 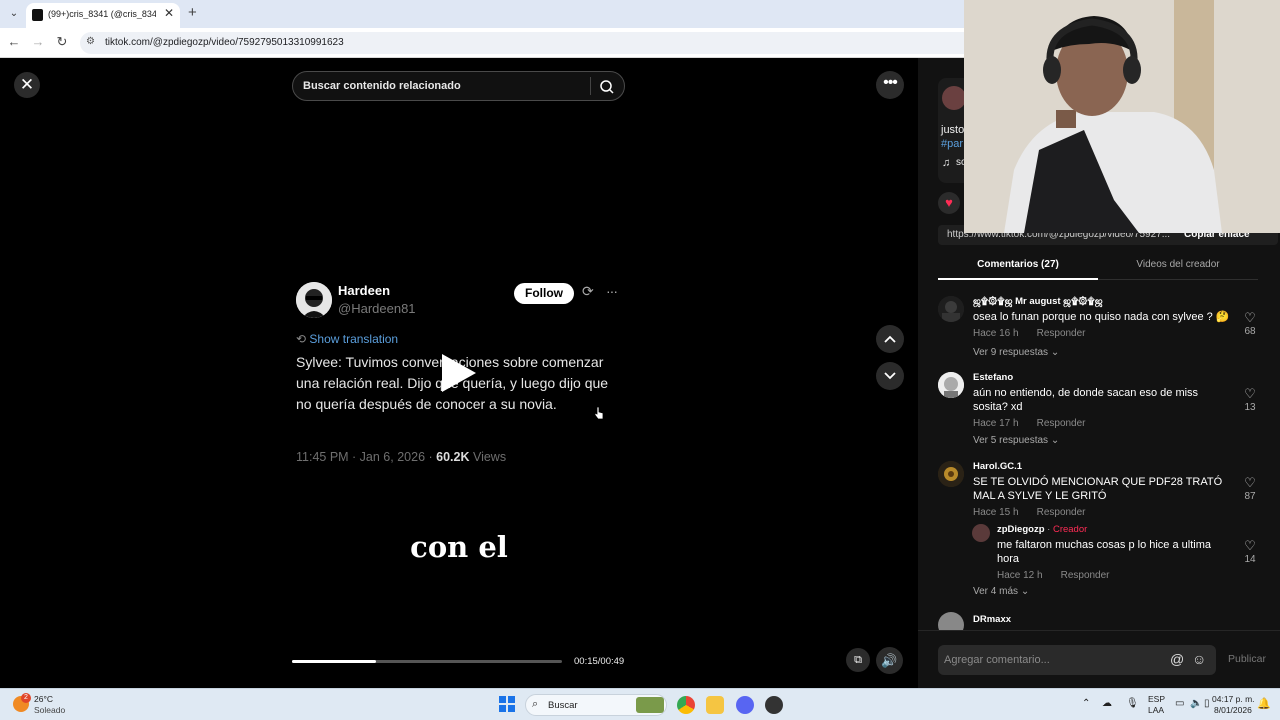 What do you see at coordinates (993, 377) in the screenshot?
I see `comment-username: Estefano` at bounding box center [993, 377].